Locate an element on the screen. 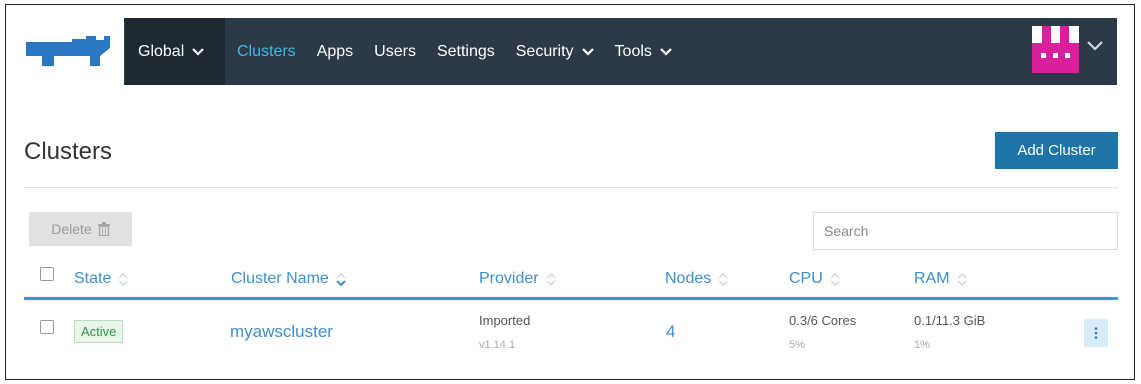 The image size is (1141, 384). row-actions-button is located at coordinates (1096, 333).